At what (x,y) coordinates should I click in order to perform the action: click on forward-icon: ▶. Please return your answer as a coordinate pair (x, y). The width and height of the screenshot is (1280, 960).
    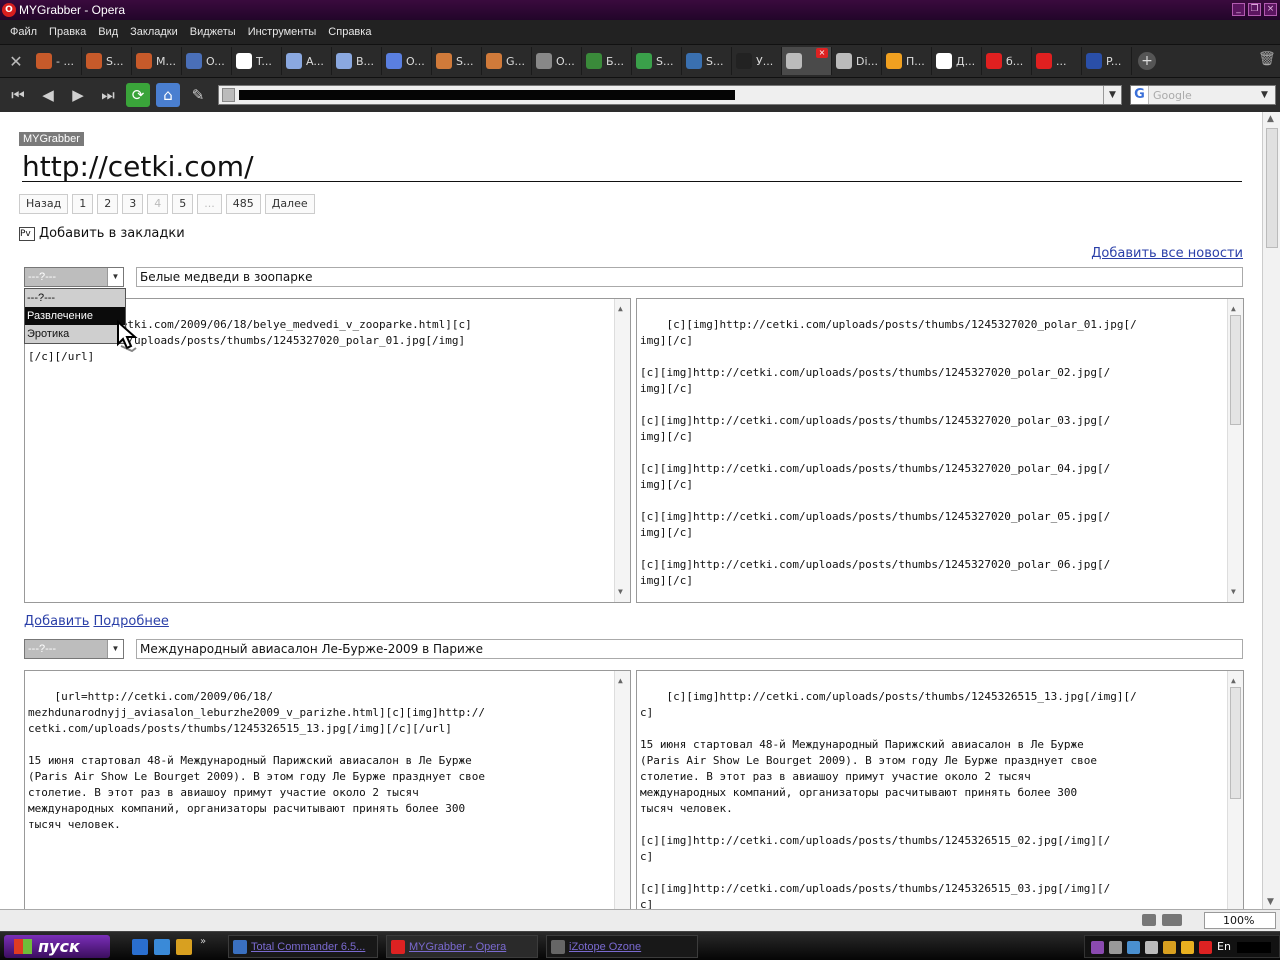
    Looking at the image, I should click on (78, 95).